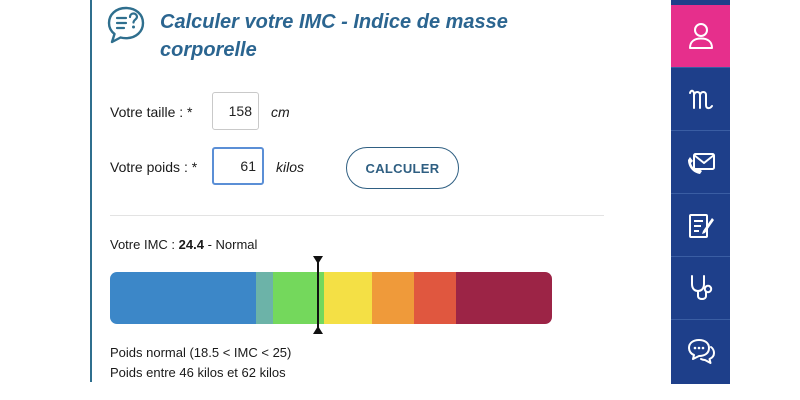 This screenshot has height=400, width=800. What do you see at coordinates (235, 111) in the screenshot?
I see `height-input` at bounding box center [235, 111].